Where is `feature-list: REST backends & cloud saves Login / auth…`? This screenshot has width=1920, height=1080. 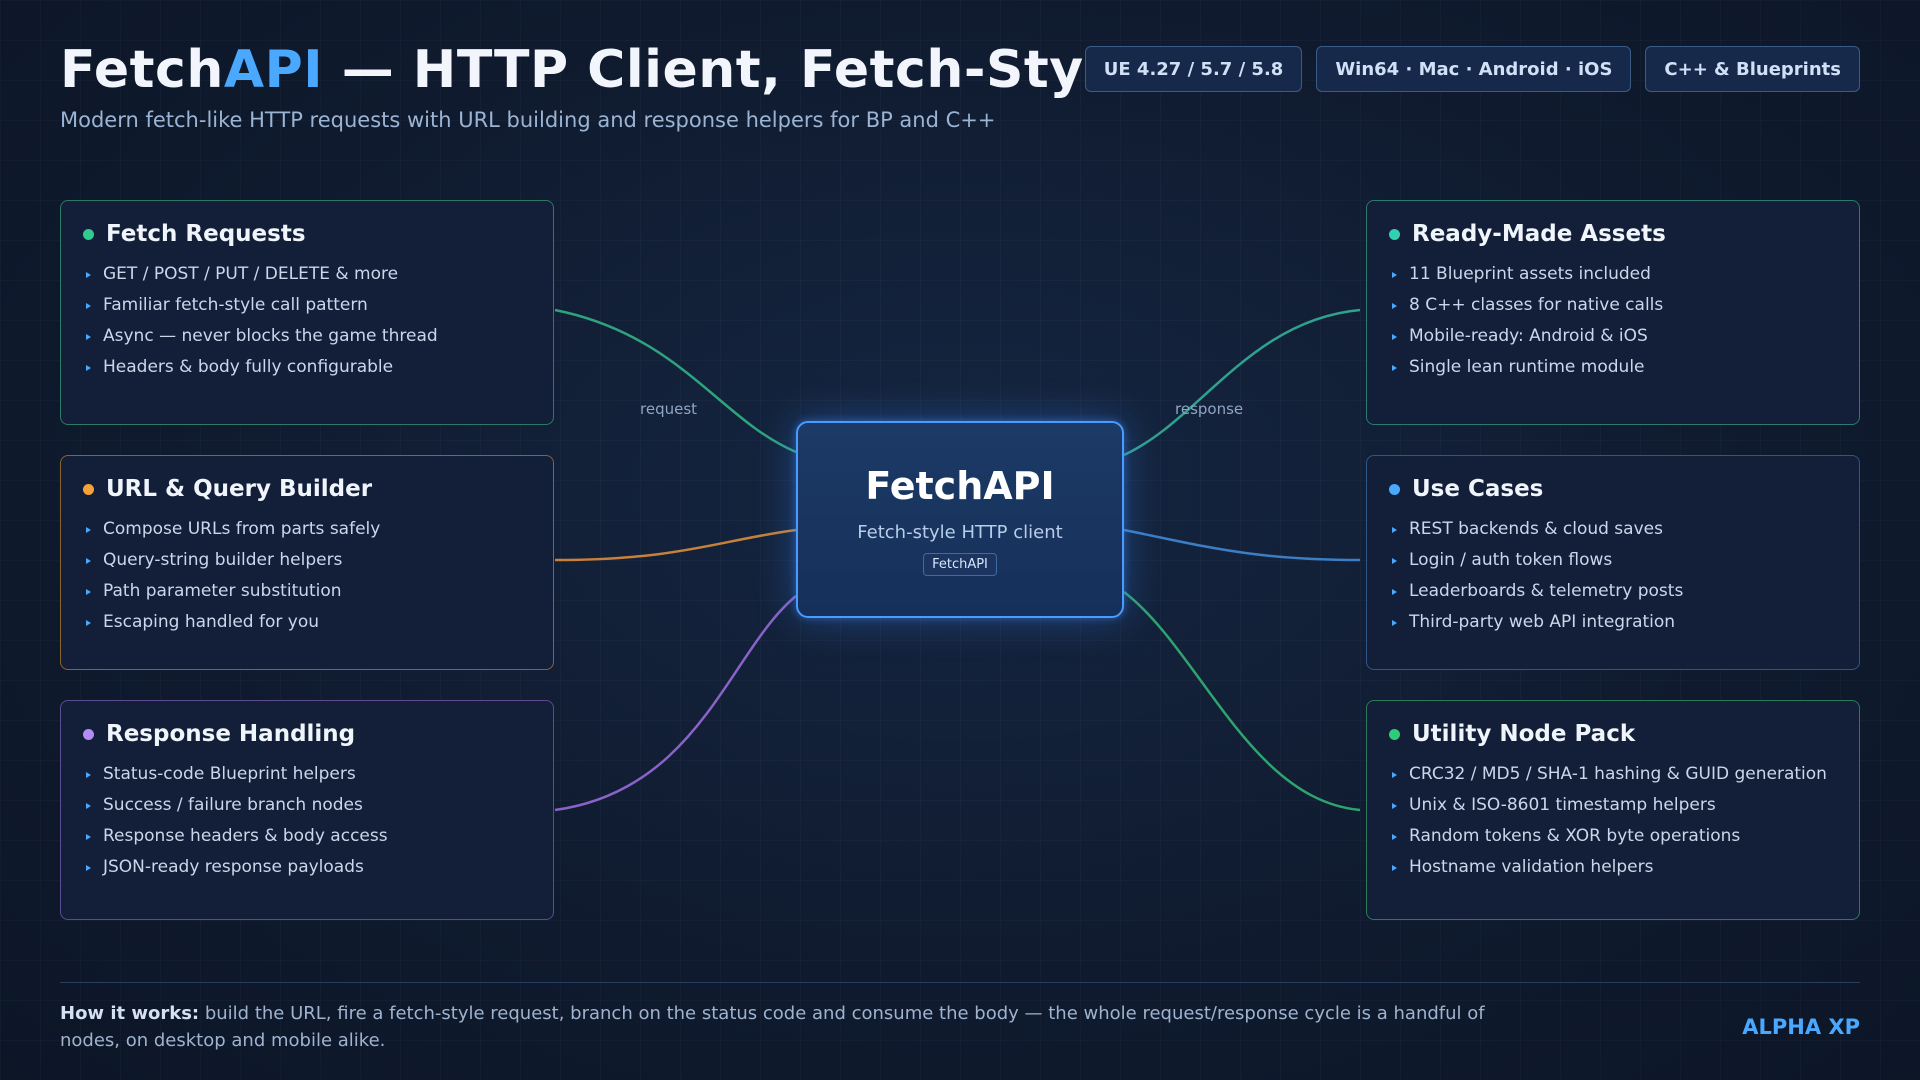 feature-list: REST backends & cloud saves Login / auth… is located at coordinates (1613, 576).